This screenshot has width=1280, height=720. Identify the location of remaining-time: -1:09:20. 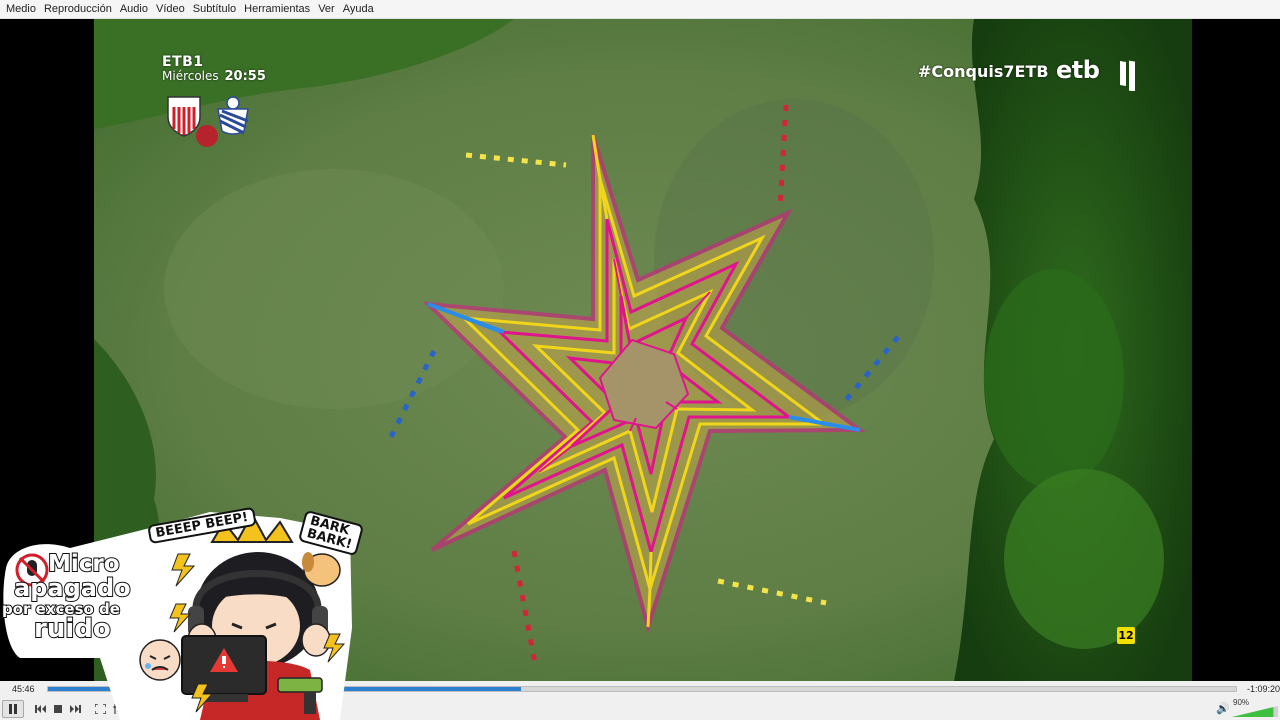
(1263, 689).